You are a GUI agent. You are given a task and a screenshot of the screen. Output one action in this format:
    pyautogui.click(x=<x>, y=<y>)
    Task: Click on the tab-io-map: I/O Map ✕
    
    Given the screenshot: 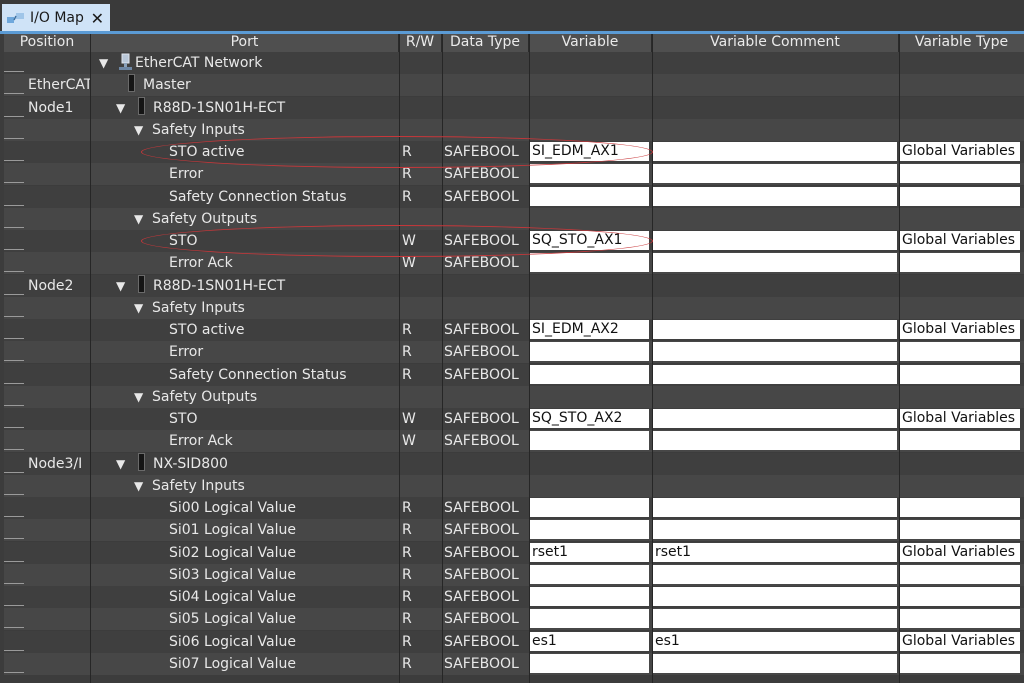 What is the action you would take?
    pyautogui.click(x=56, y=18)
    